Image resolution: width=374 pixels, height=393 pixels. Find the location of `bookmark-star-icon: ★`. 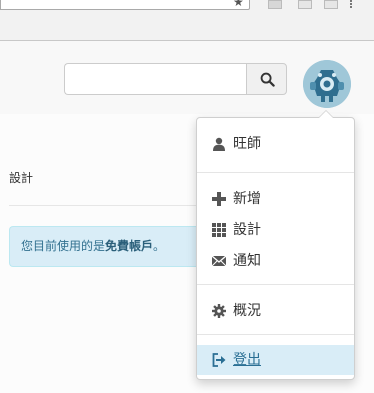

bookmark-star-icon: ★ is located at coordinates (238, 4).